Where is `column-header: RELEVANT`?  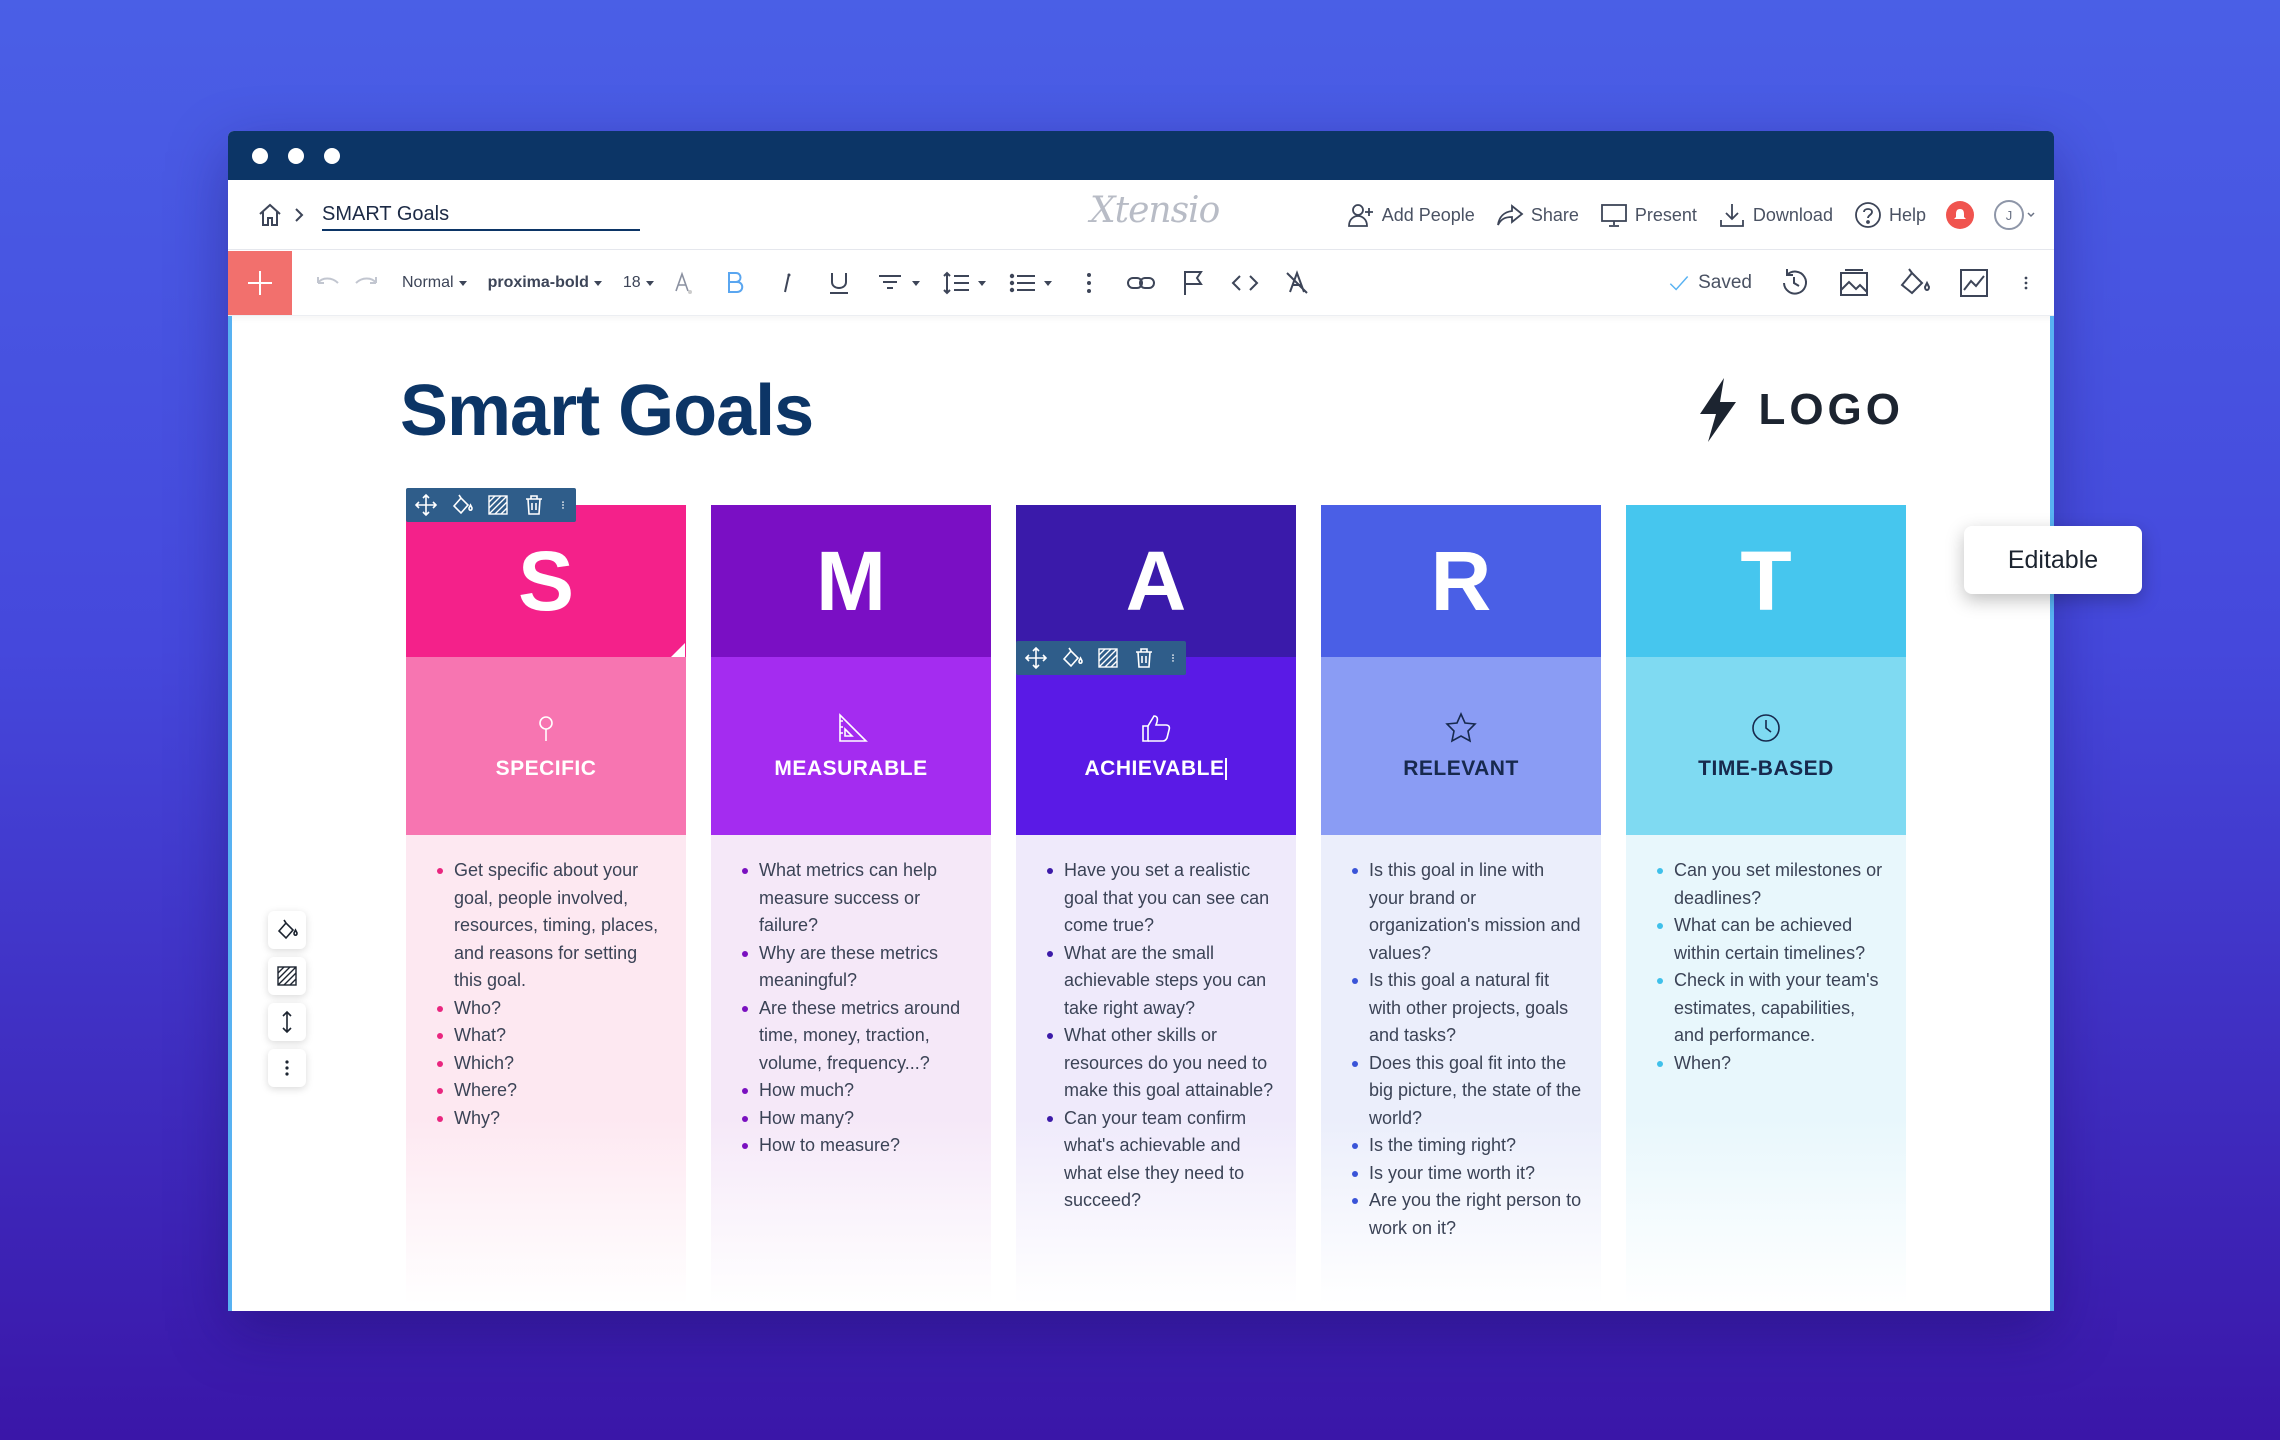 column-header: RELEVANT is located at coordinates (1461, 746).